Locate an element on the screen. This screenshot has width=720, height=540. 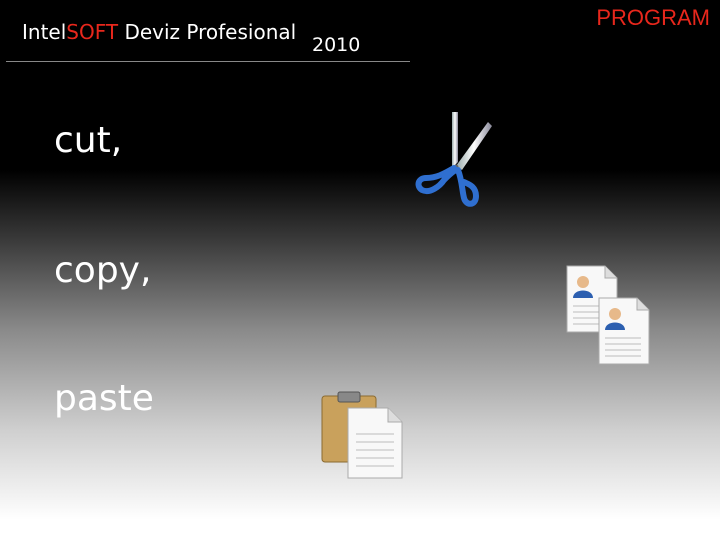
product-name: Deviz Profesional is located at coordinates (210, 32).